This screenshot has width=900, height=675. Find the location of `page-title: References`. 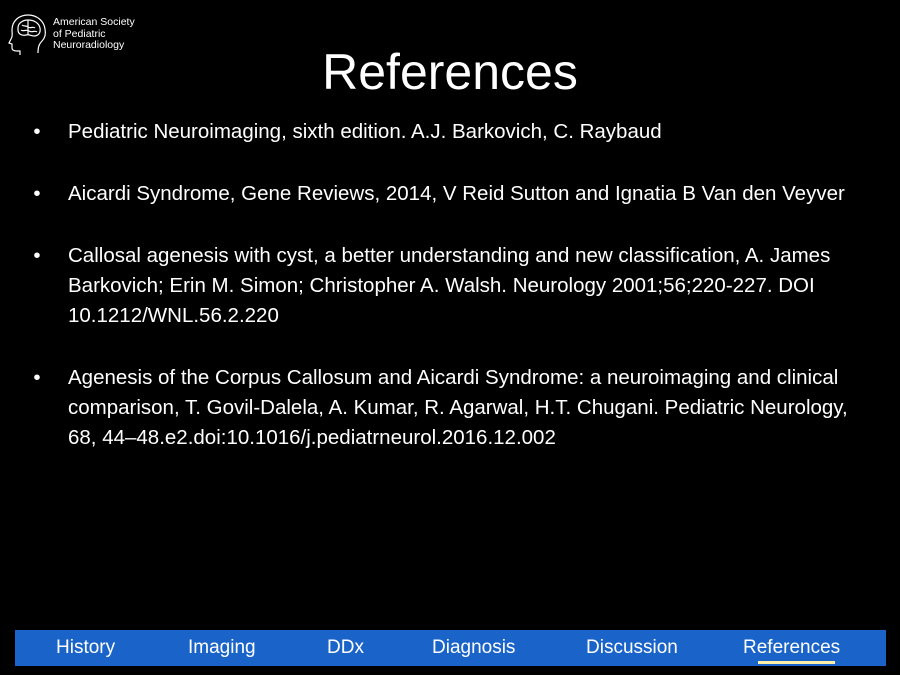

page-title: References is located at coordinates (450, 72).